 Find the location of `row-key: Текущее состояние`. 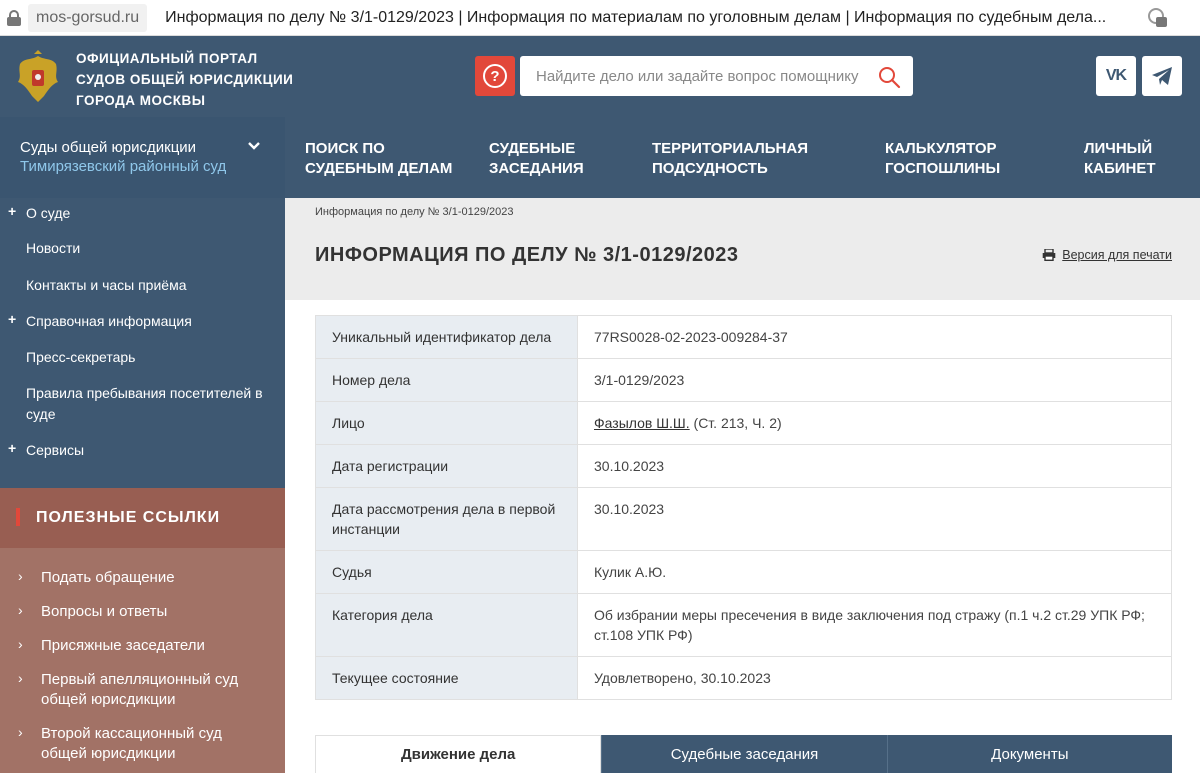

row-key: Текущее состояние is located at coordinates (446, 678).